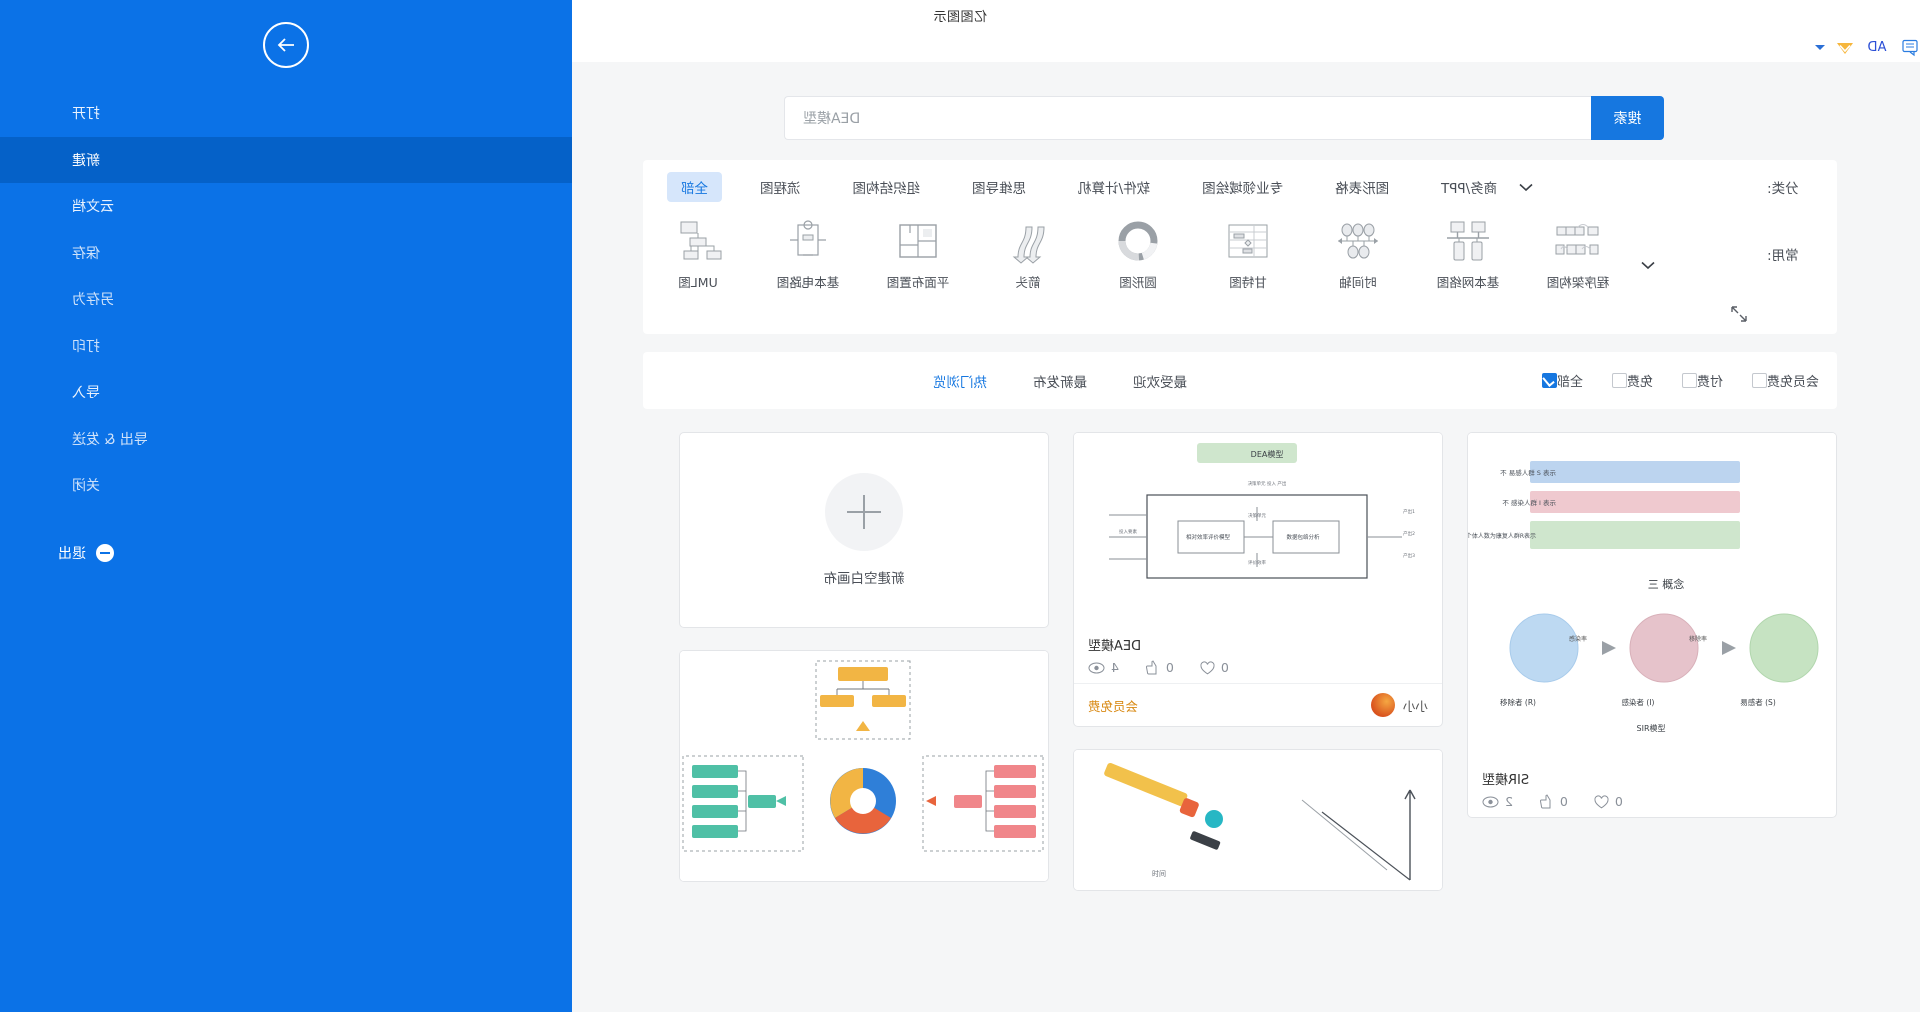  What do you see at coordinates (1258, 820) in the screenshot?
I see `template-card-sketch-tools: 时间` at bounding box center [1258, 820].